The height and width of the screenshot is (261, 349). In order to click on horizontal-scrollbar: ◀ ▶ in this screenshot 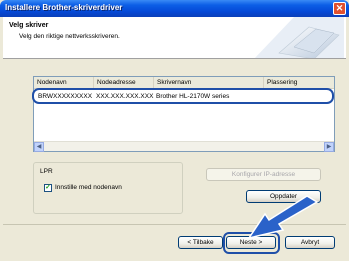, I will do `click(184, 146)`.